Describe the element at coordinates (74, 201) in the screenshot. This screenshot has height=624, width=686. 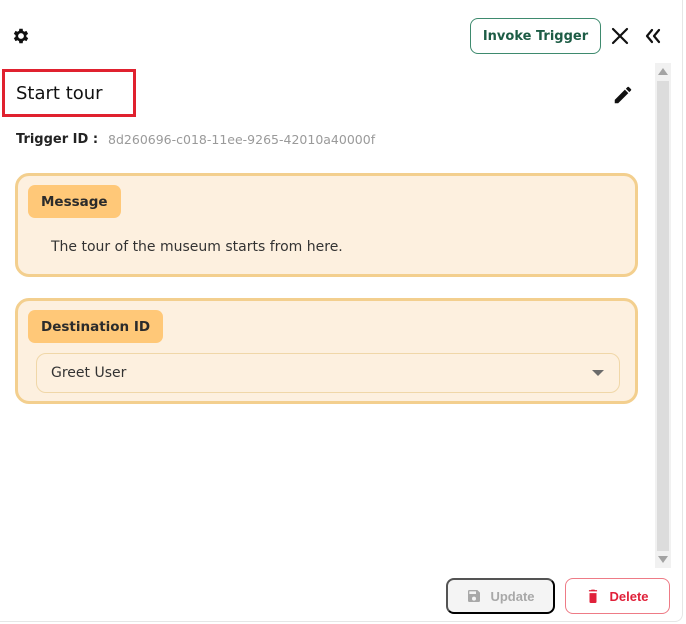
I see `message-chip: Message` at that location.